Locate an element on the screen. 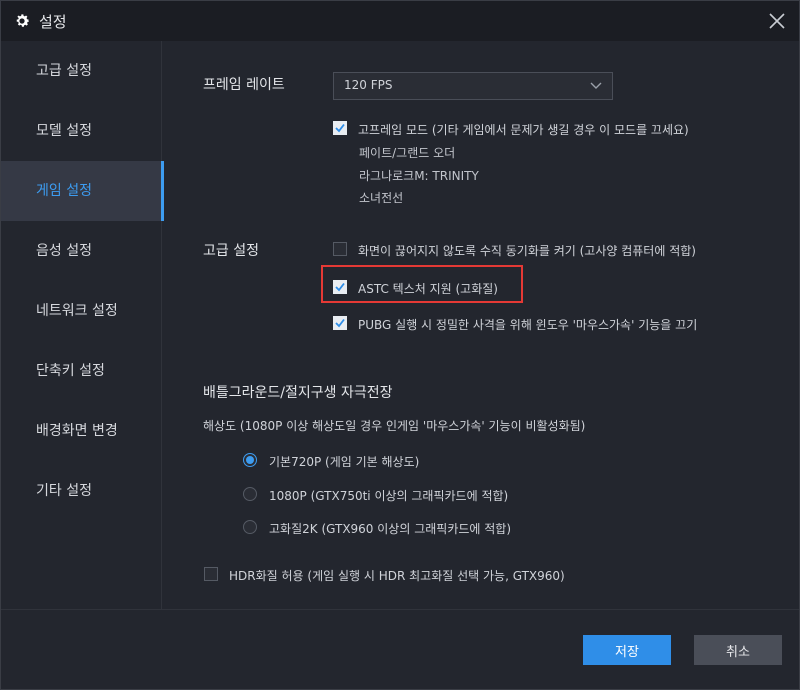  frame-rate-value: 120 FPS is located at coordinates (368, 85).